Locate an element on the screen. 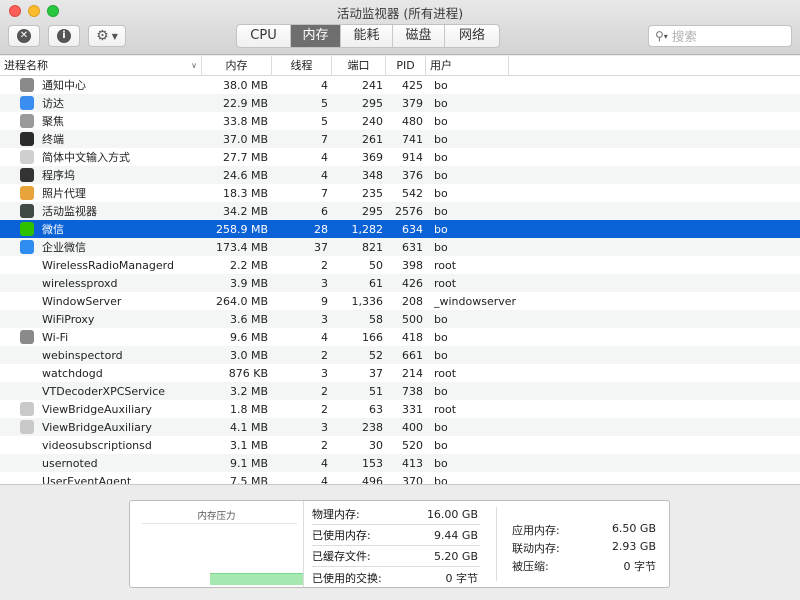 Image resolution: width=800 pixels, height=600 pixels. column-header-user: 用户 is located at coordinates (467, 66).